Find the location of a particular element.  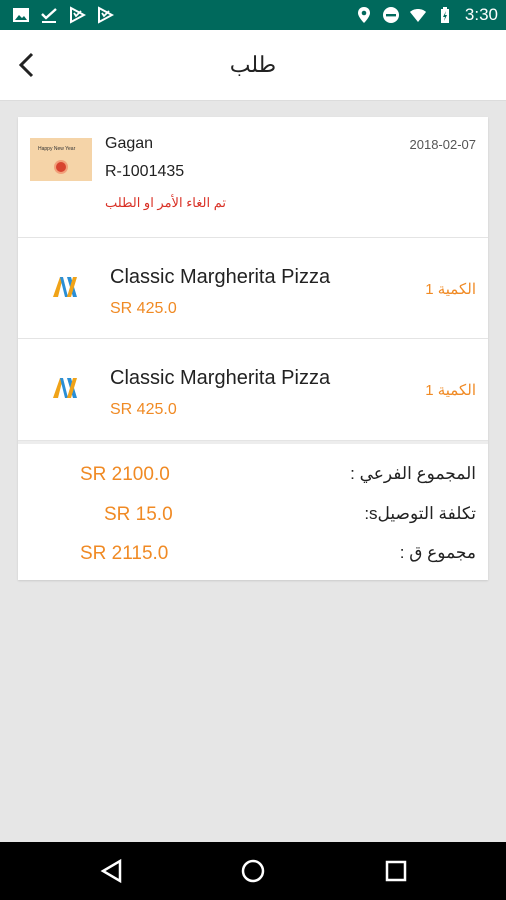

subtotal-value: SR 2100.0 is located at coordinates (125, 474).